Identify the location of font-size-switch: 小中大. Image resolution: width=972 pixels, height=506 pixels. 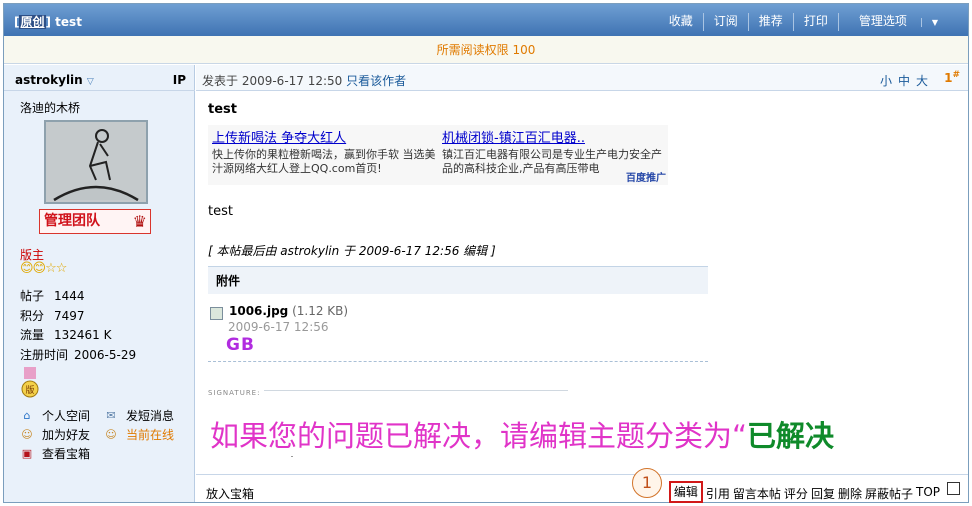
(901, 80).